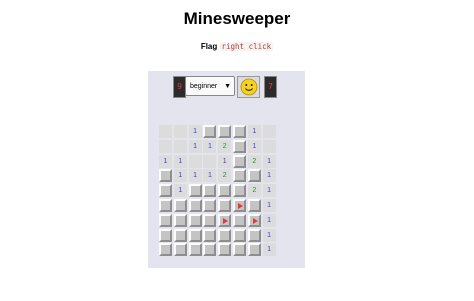 This screenshot has width=474, height=301. Describe the element at coordinates (209, 46) in the screenshot. I see `hint-label: Flag` at that location.